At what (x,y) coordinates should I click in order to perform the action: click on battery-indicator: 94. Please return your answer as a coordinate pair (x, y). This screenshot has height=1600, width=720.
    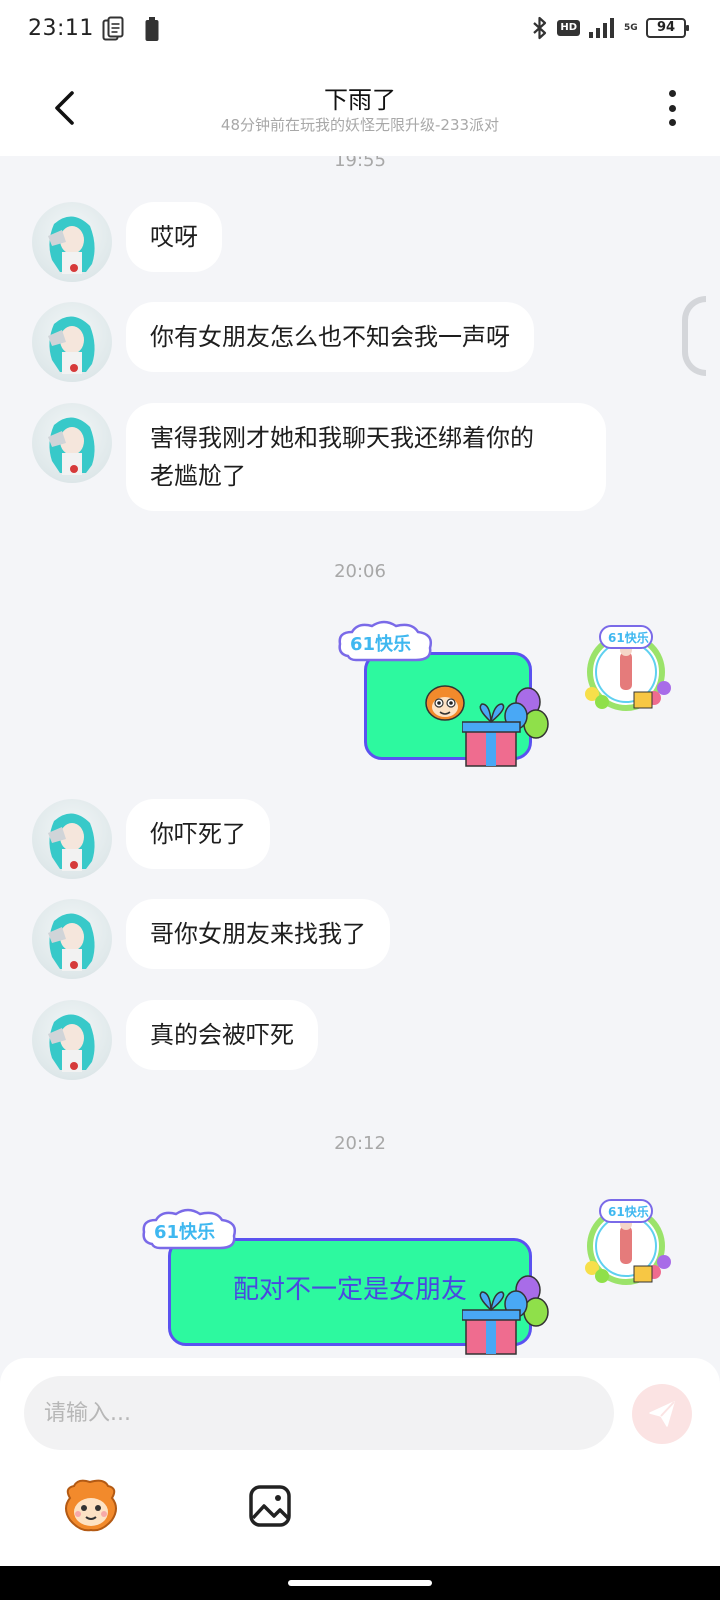
    Looking at the image, I should click on (667, 28).